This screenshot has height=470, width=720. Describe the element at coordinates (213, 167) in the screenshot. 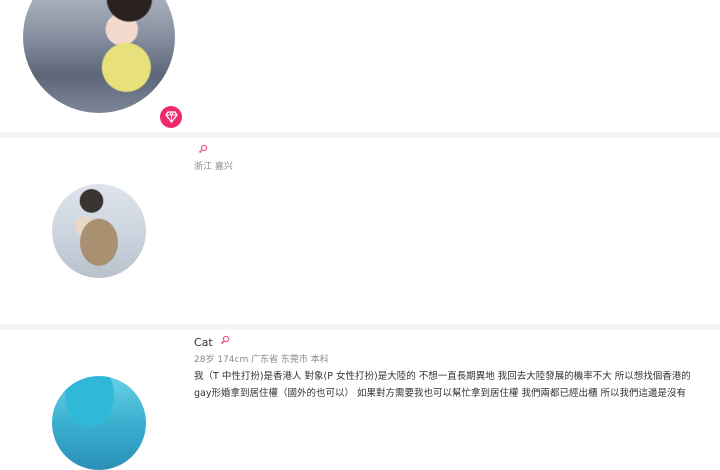

I see `user-location: 浙江 嘉兴` at that location.